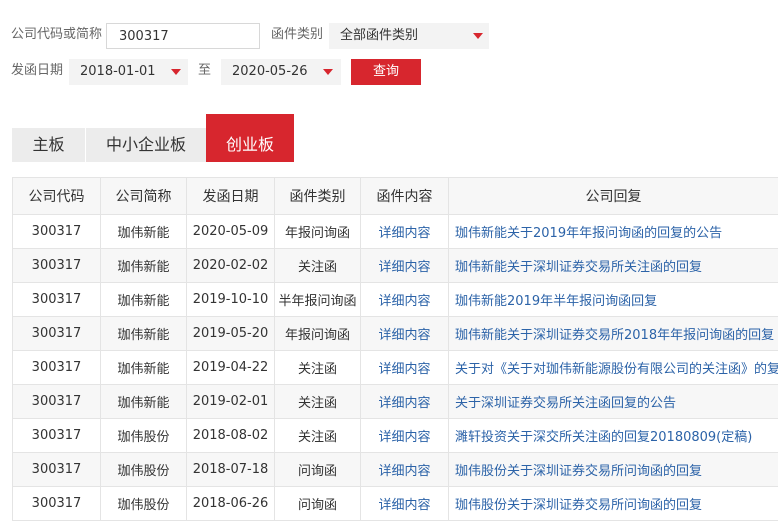  I want to click on tab-main-board: 主板, so click(48, 145).